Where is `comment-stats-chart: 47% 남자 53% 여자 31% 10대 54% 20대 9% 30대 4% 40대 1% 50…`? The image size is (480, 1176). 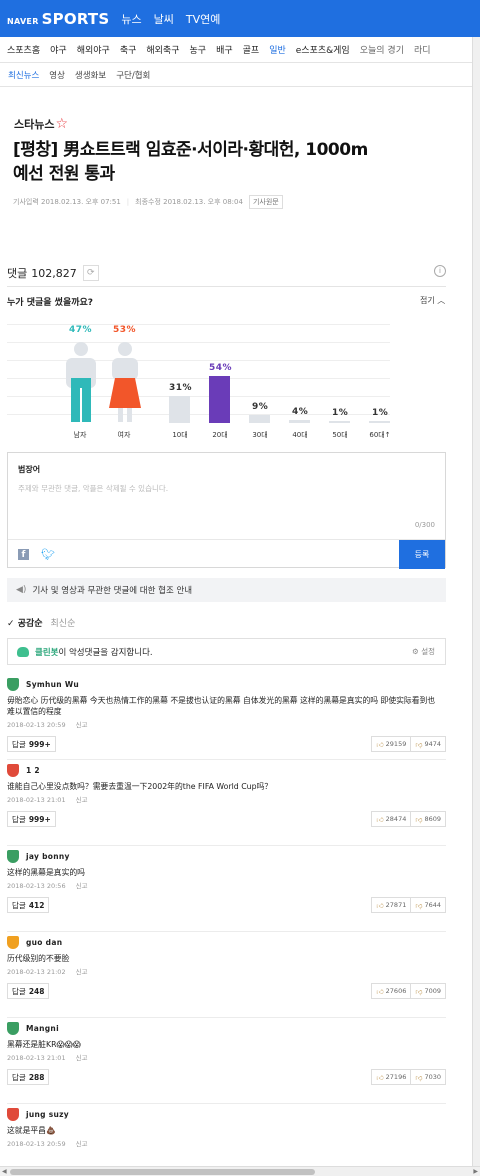
comment-stats-chart: 47% 남자 53% 여자 31% 10대 54% 20대 9% 30대 4% 40대 1% 50… is located at coordinates (226, 379).